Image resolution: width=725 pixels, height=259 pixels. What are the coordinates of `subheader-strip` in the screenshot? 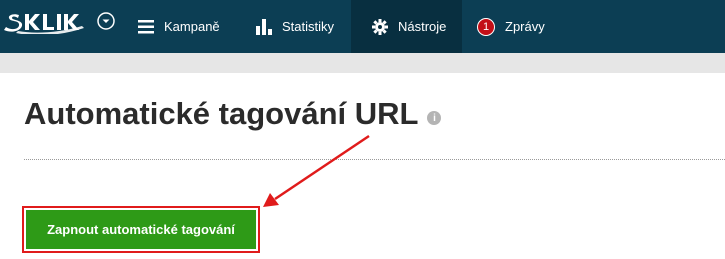 It's located at (362, 63).